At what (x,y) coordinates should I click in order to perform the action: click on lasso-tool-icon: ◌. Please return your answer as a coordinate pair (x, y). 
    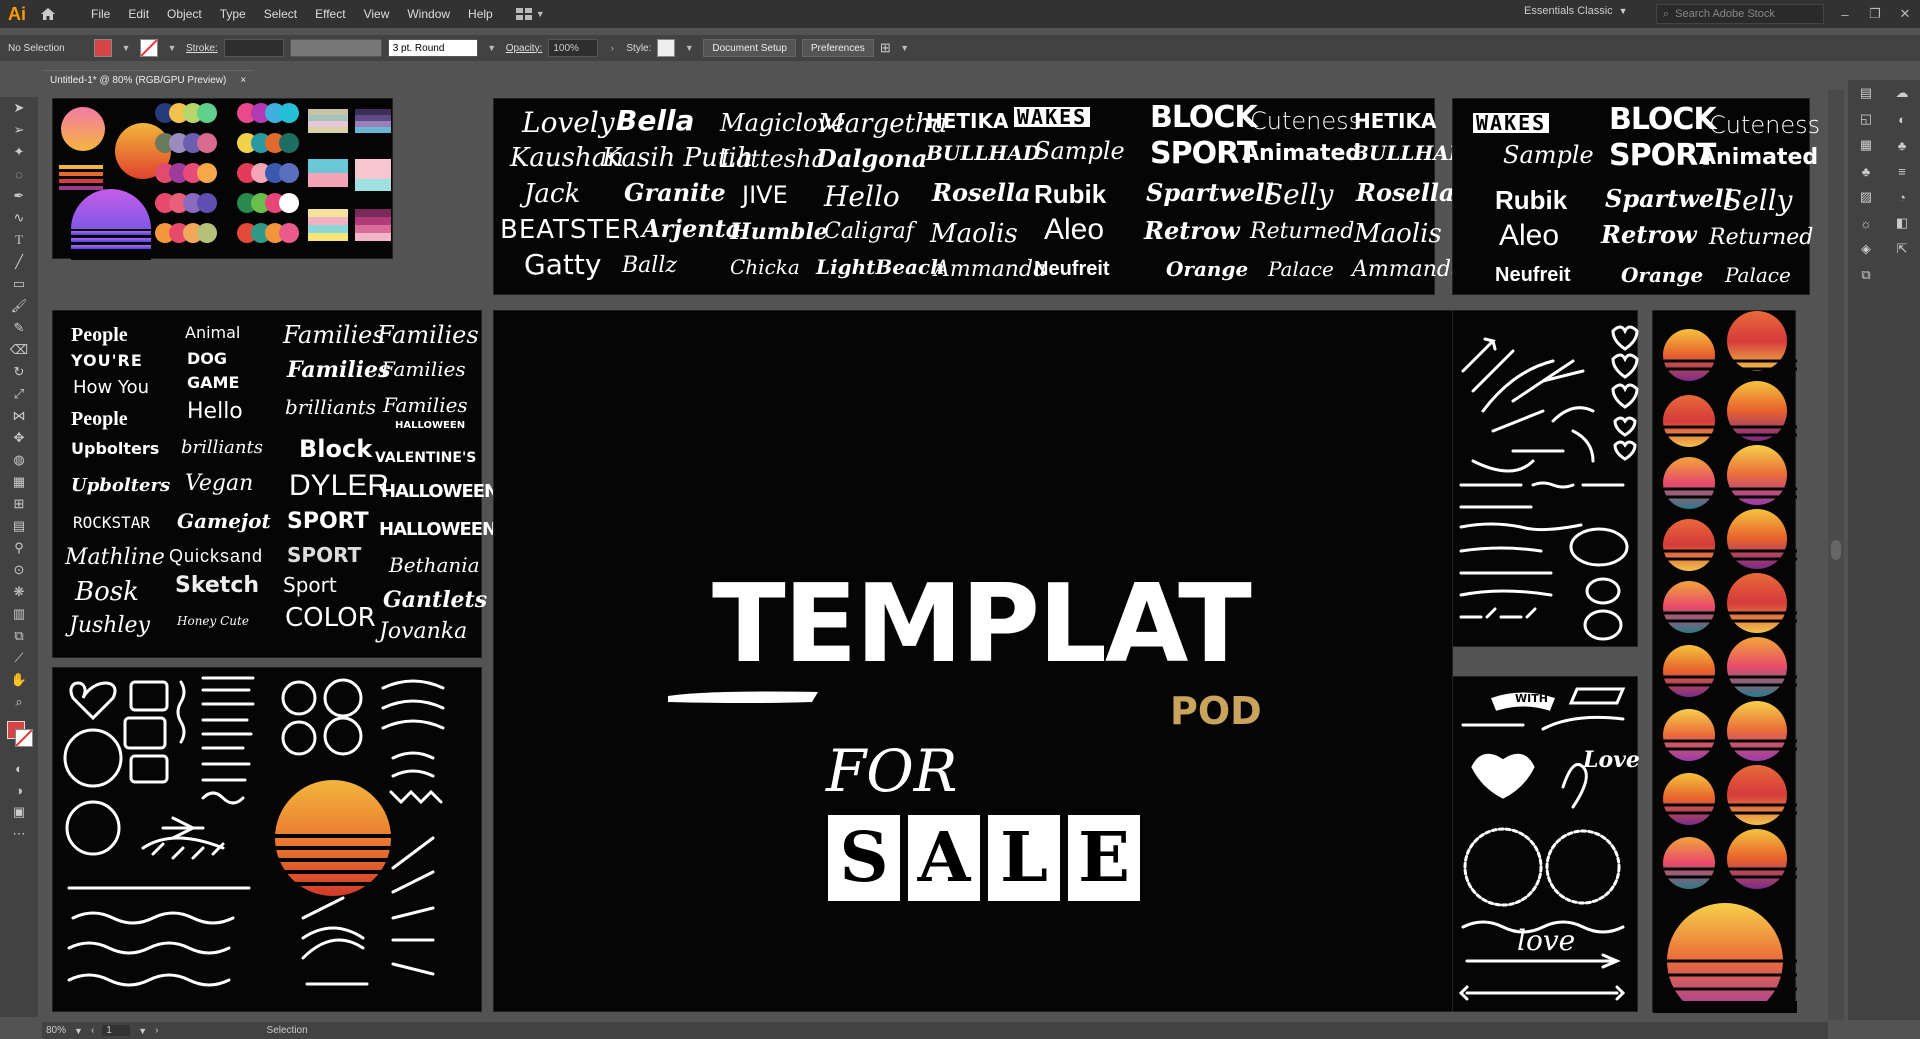
    Looking at the image, I should click on (19, 174).